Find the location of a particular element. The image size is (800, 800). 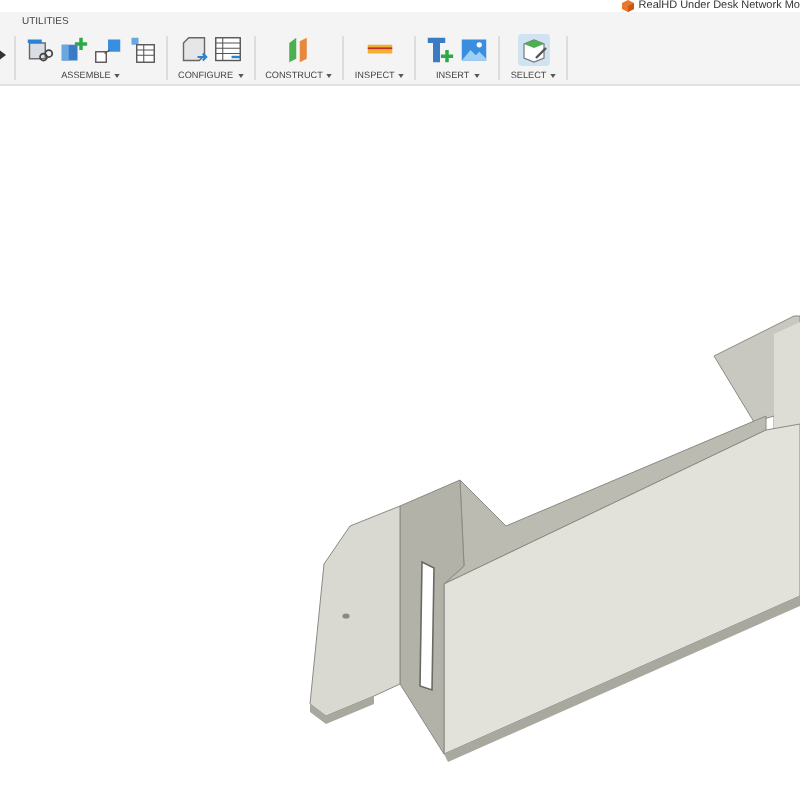

planes-icon is located at coordinates (298, 49).